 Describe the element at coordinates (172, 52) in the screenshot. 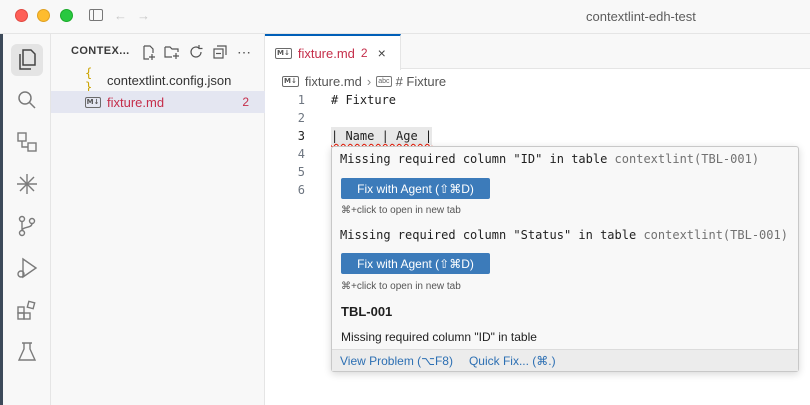

I see `new-folder-icon` at that location.